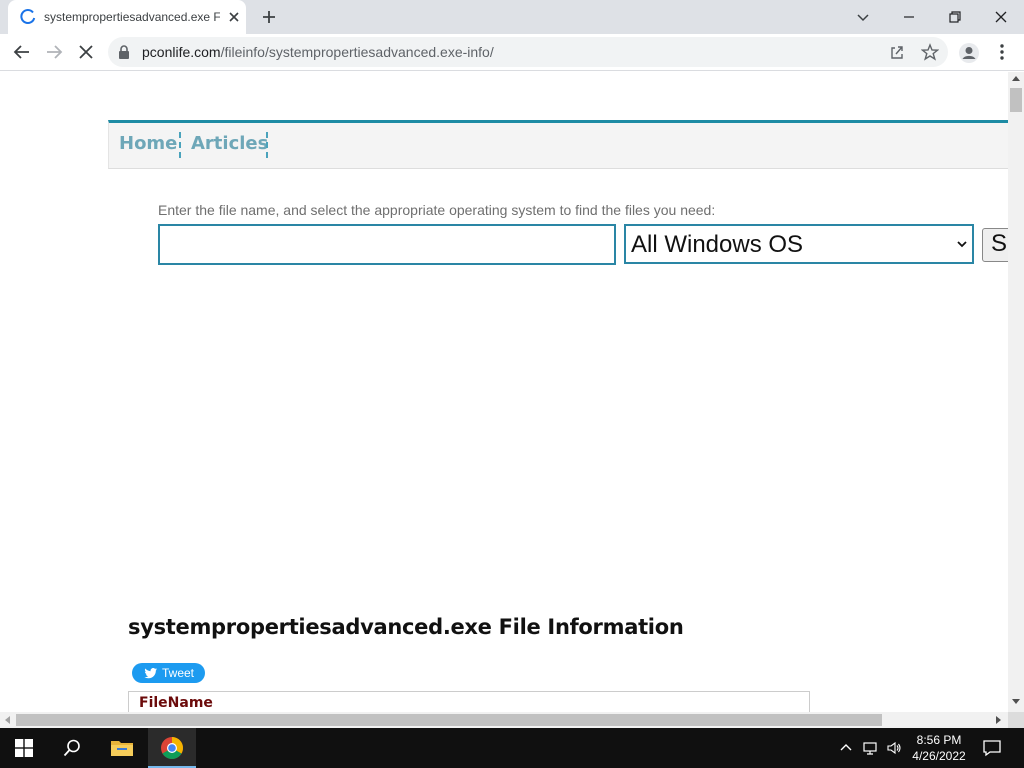 The height and width of the screenshot is (768, 1024). I want to click on notification-center-icon, so click(992, 748).